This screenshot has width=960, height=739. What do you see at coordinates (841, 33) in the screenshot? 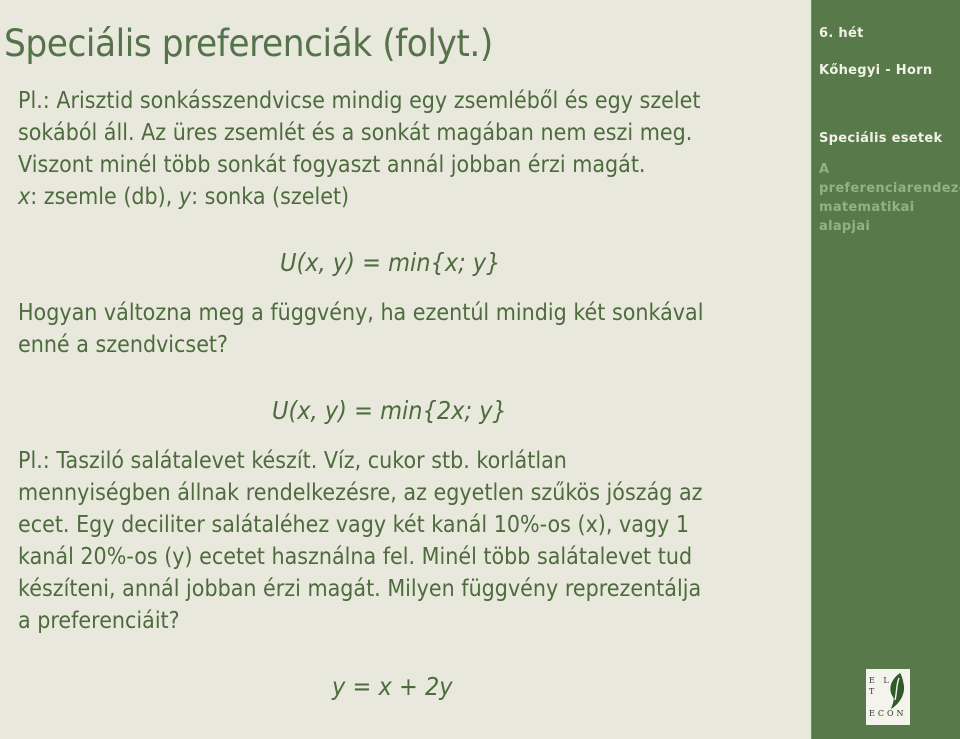
I see `sidebar-week: 6. hét` at bounding box center [841, 33].